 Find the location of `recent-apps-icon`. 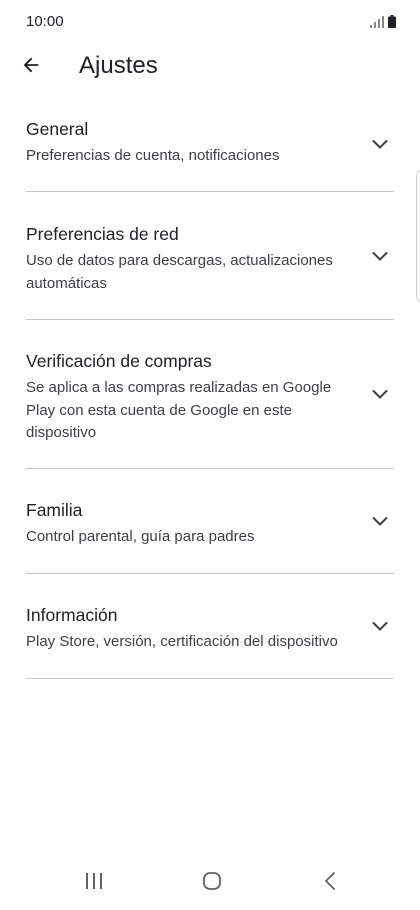

recent-apps-icon is located at coordinates (94, 883).